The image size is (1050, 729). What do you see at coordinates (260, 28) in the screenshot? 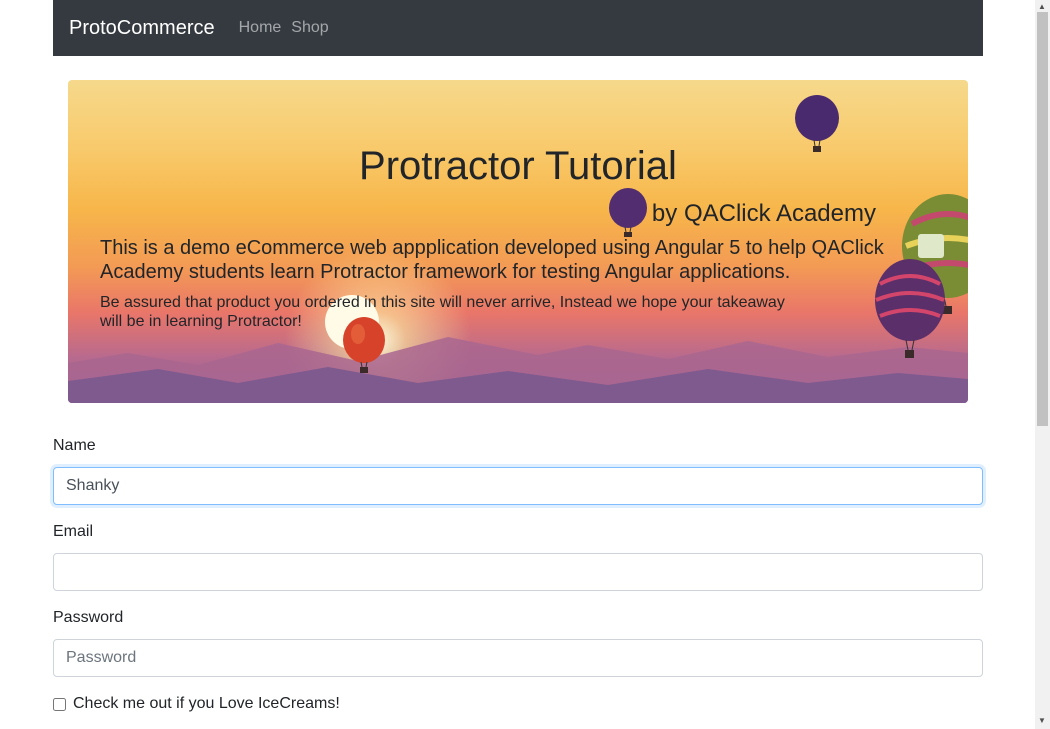
I see `nav-link-home: Home` at bounding box center [260, 28].